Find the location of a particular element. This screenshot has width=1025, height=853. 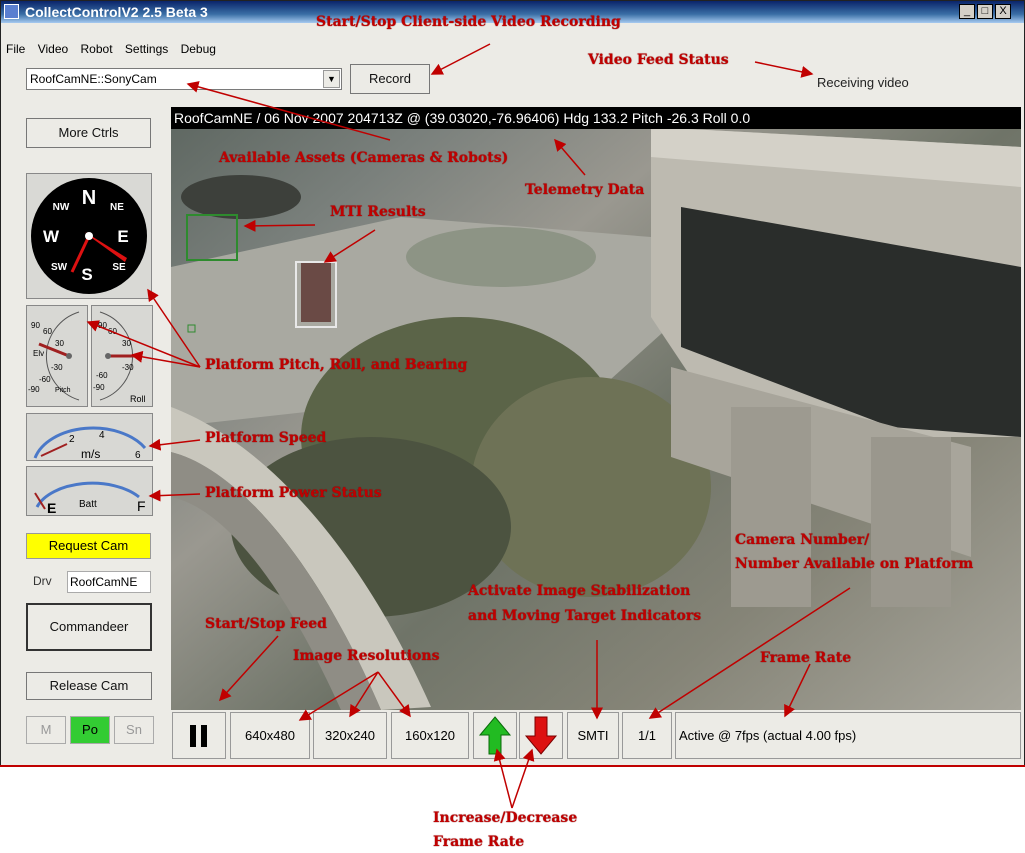

annotation-feed-status: Video Feed Status is located at coordinates (658, 60).